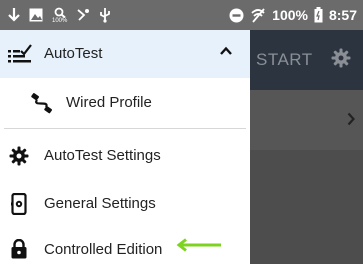  What do you see at coordinates (36, 15) in the screenshot?
I see `image-icon` at bounding box center [36, 15].